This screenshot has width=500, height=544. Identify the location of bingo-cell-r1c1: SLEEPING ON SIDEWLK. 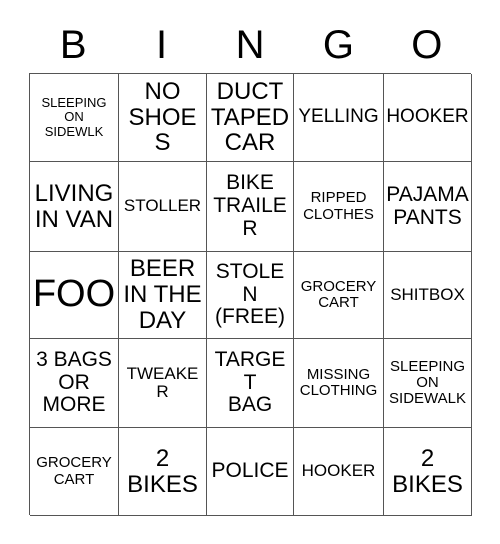
(74, 118).